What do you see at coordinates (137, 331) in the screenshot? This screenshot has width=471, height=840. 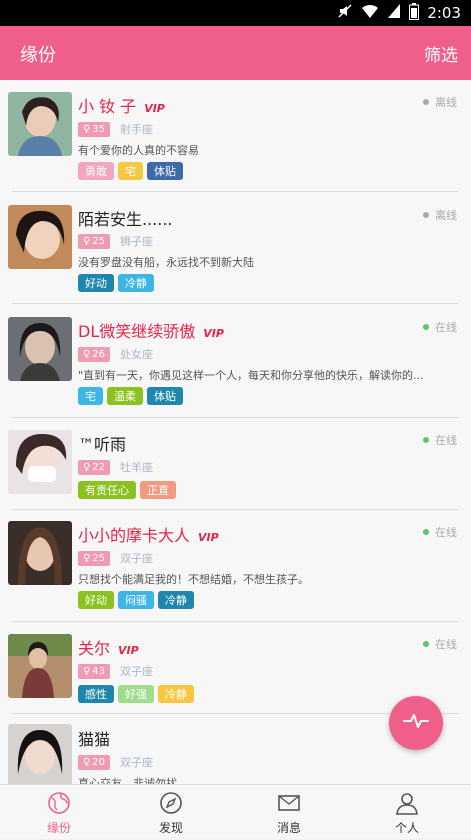 I see `profile-name: DL微笑继续骄傲` at bounding box center [137, 331].